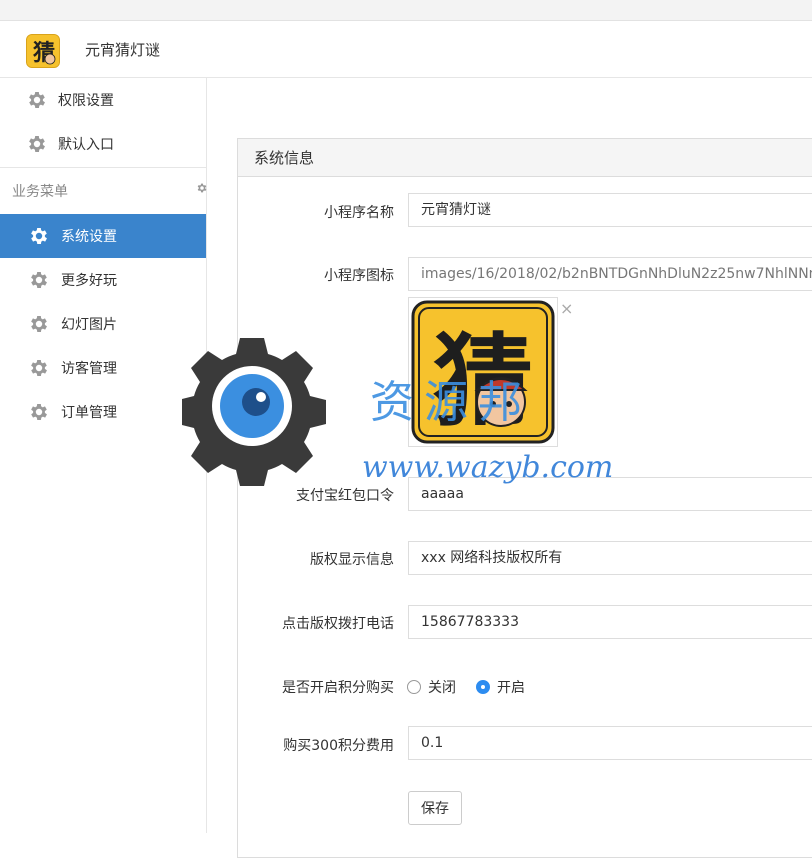 The width and height of the screenshot is (812, 858). I want to click on sidebar-section-title: 业务菜单, so click(40, 192).